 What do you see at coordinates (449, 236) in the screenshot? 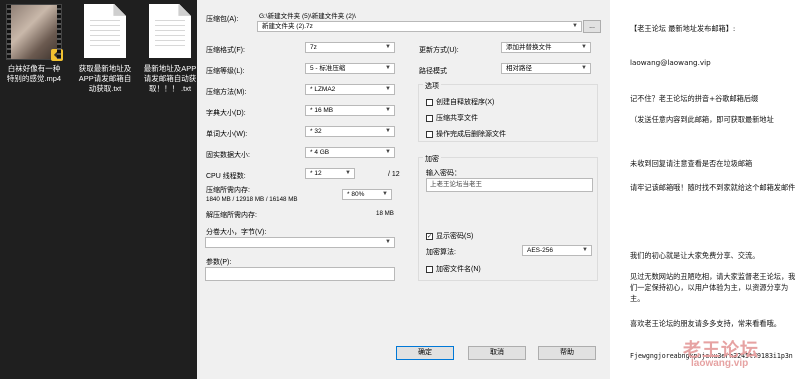
I see `show-password-checkbox: ✓ 显示密码(S)` at bounding box center [449, 236].